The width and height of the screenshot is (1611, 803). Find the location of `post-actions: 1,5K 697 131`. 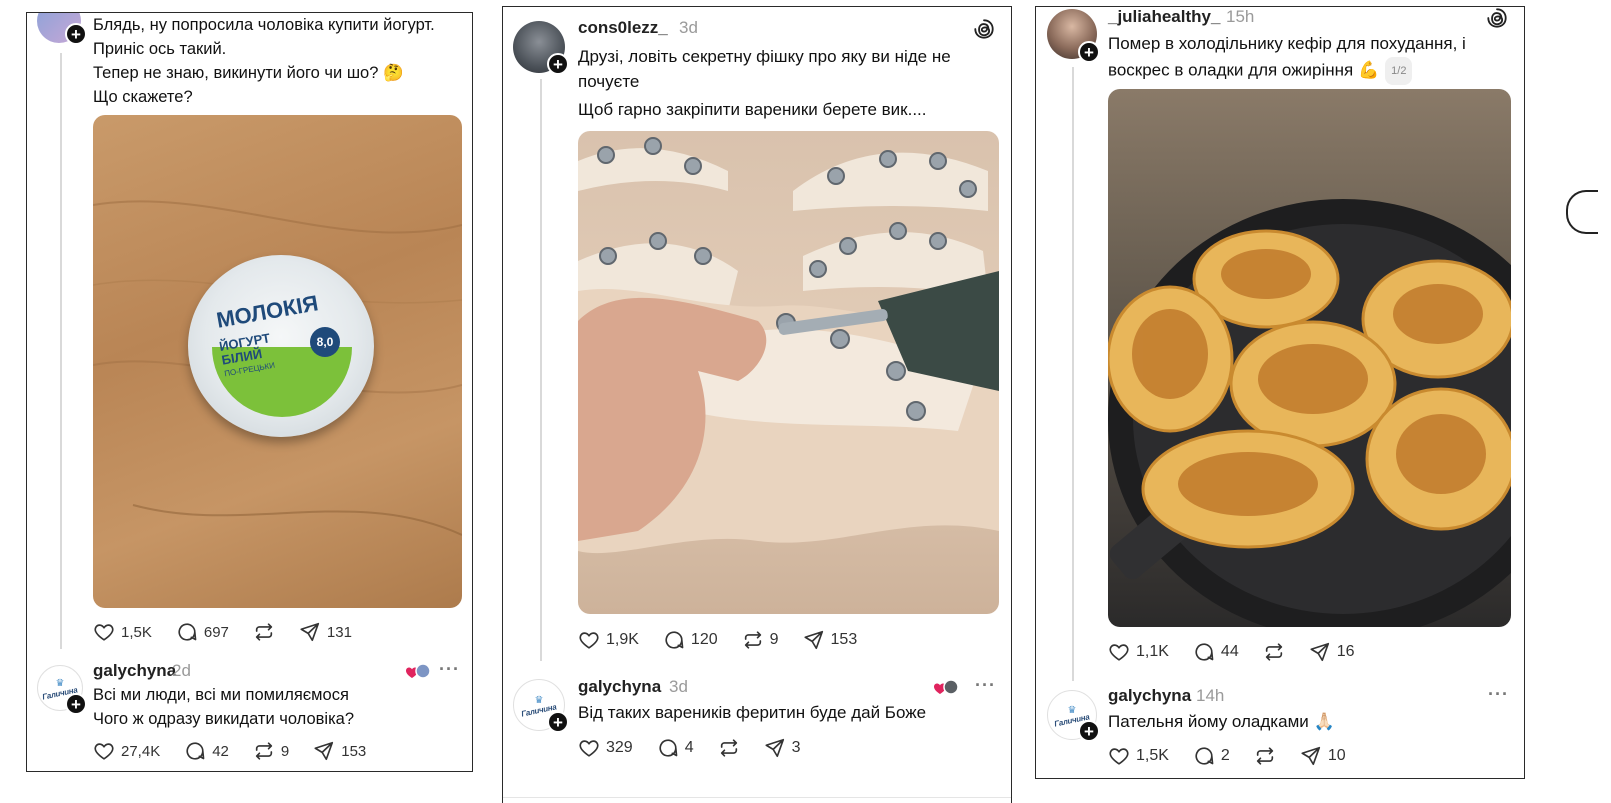

post-actions: 1,5K 697 131 is located at coordinates (234, 632).